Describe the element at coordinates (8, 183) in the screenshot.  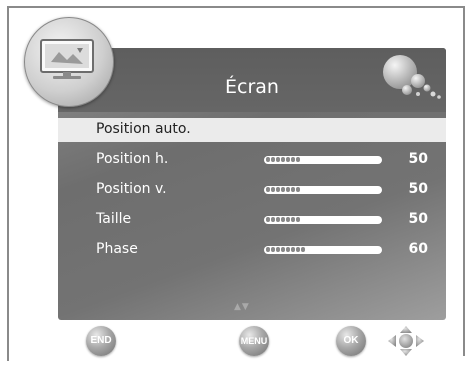
I see `outer-frame-left` at that location.